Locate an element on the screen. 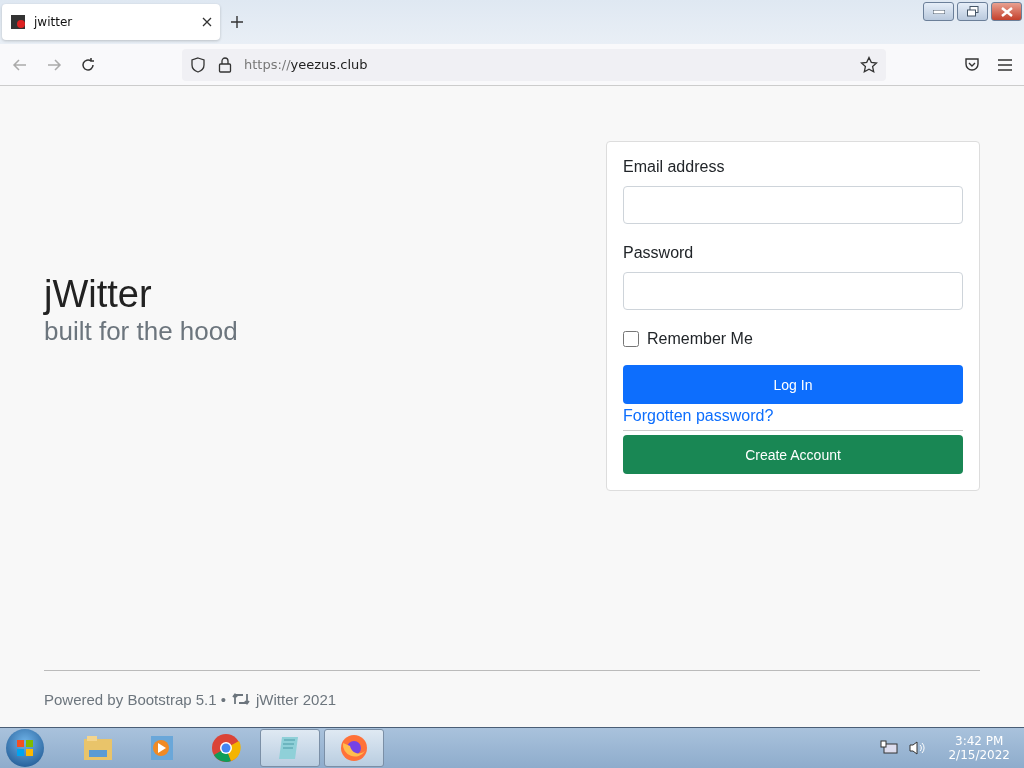 This screenshot has height=768, width=1024. url-text: https://yeezus.club is located at coordinates (306, 64).